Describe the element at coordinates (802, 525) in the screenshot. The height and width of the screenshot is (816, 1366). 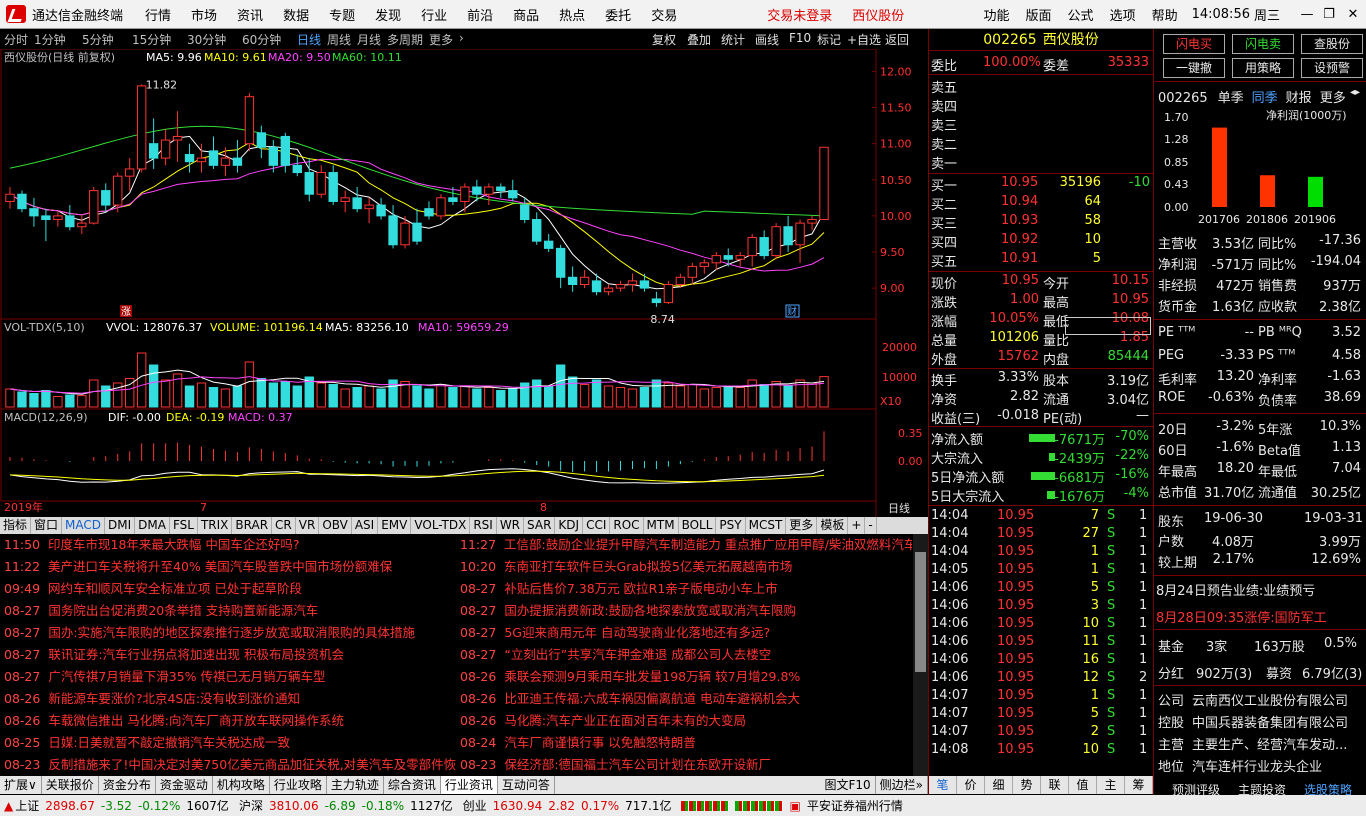
I see `indicator-tab: 更多` at that location.